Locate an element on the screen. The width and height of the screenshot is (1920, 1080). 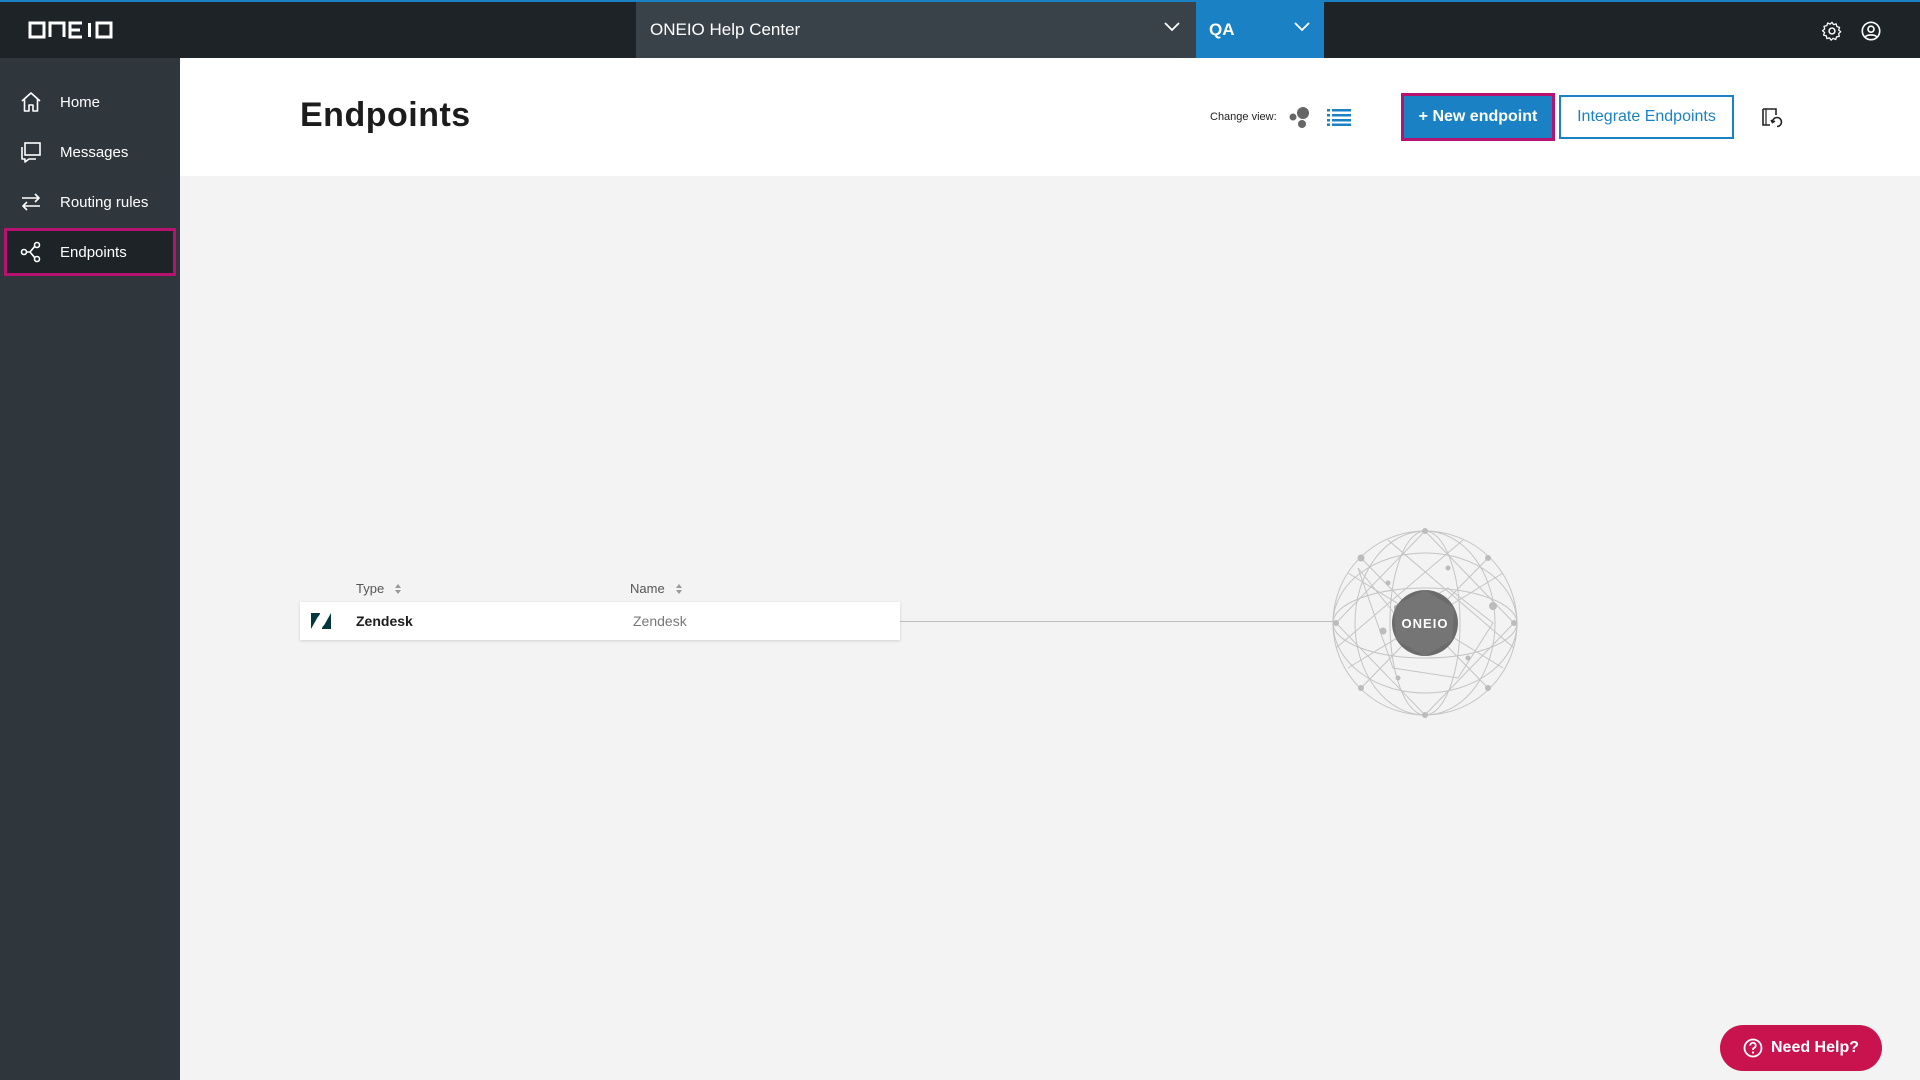
column-header-name: Name is located at coordinates (656, 588).